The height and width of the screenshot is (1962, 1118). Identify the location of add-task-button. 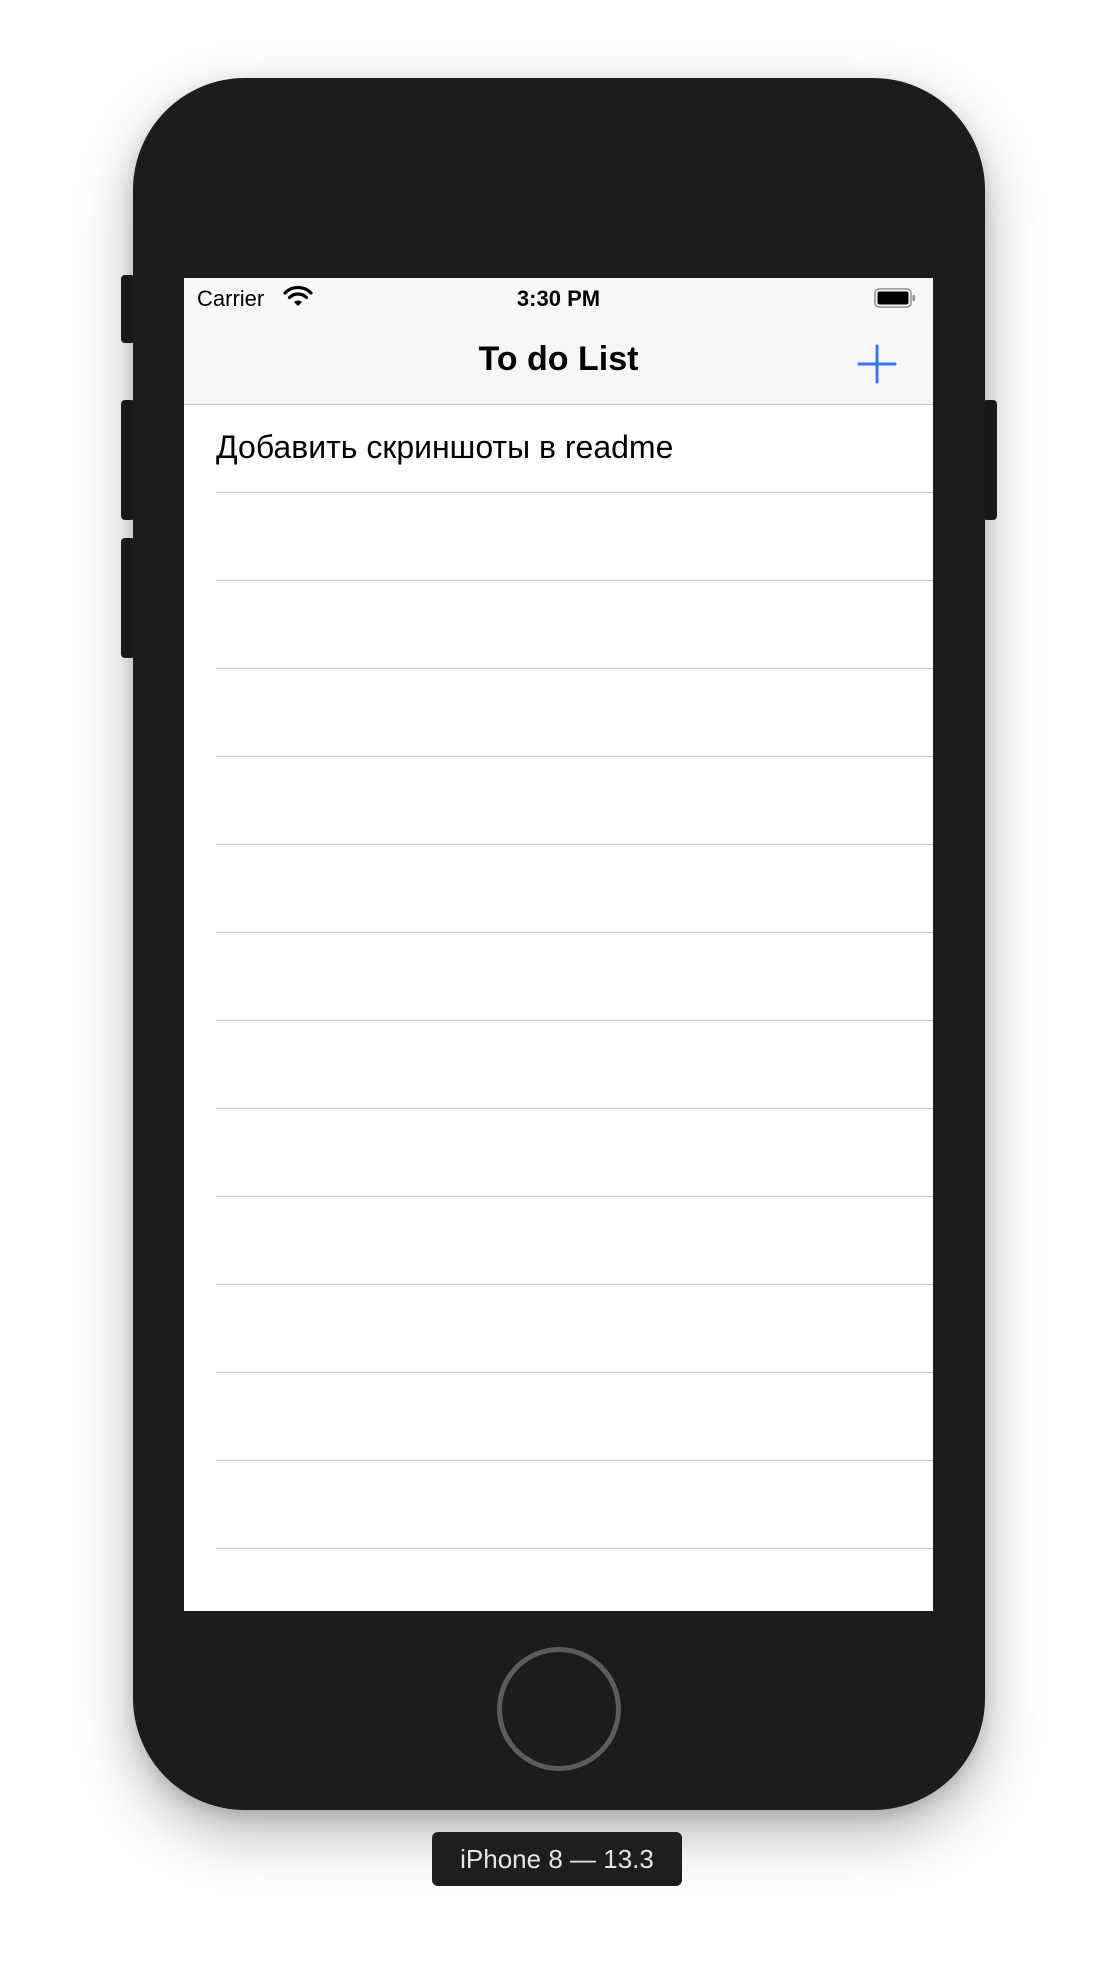
(877, 364).